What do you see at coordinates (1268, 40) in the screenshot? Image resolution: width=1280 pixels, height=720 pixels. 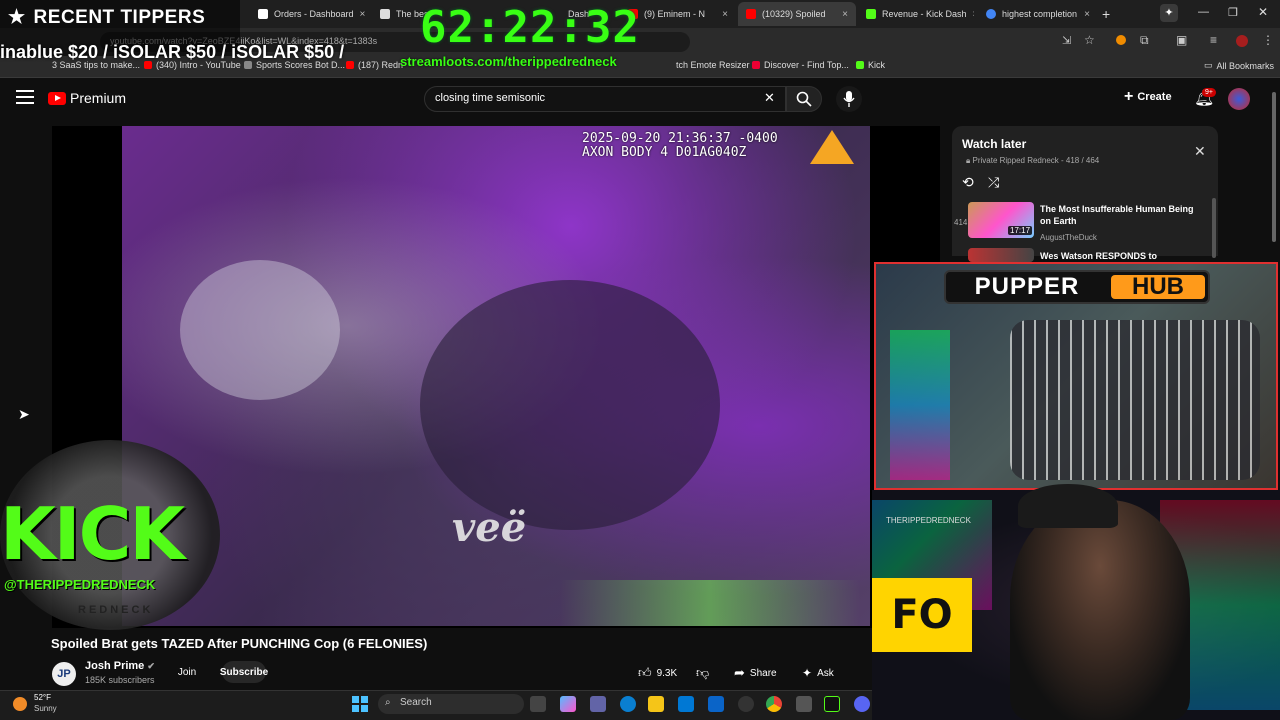 I see `menu-kebab-icon: ⋮` at bounding box center [1268, 40].